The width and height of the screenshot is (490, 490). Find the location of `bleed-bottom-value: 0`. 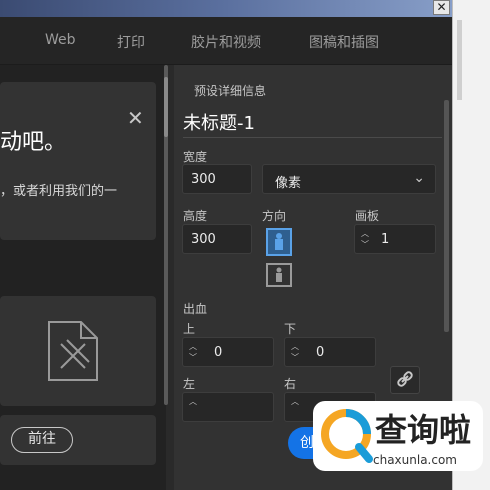

bleed-bottom-value: 0 is located at coordinates (320, 352).